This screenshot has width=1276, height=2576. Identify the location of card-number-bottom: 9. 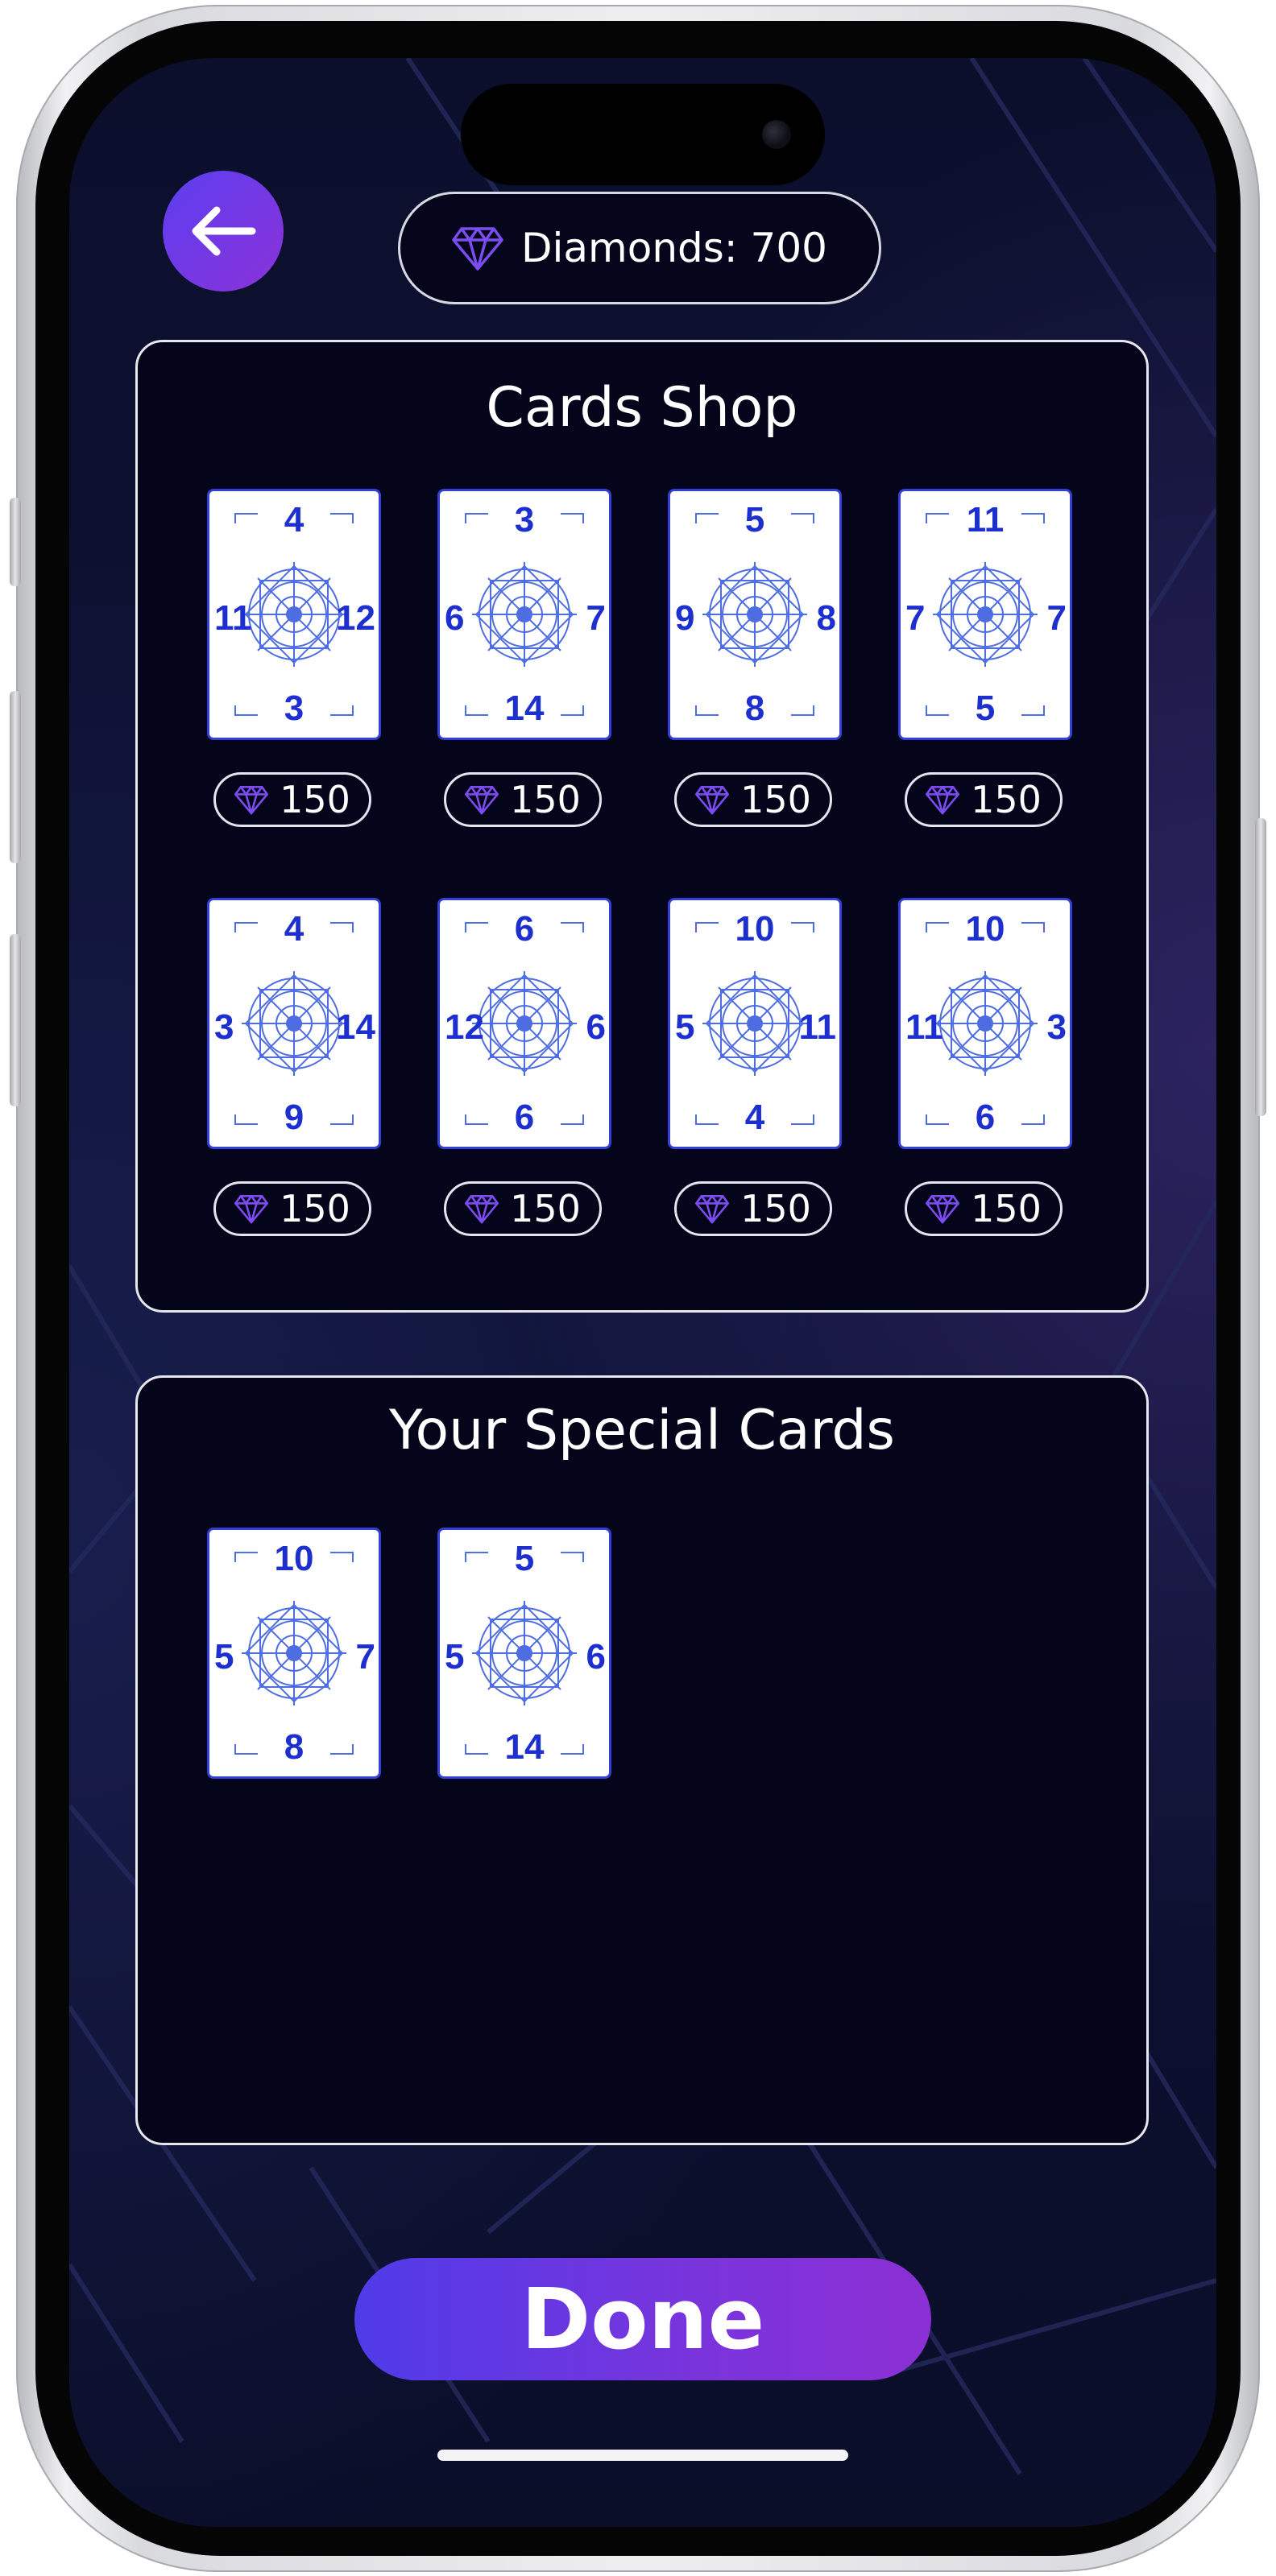
(294, 1118).